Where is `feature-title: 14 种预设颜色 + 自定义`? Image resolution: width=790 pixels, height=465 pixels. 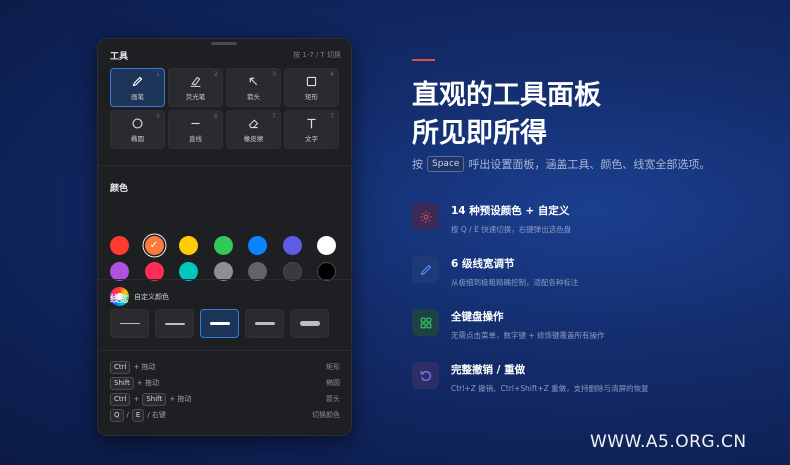 feature-title: 14 种预设颜色 + 自定义 is located at coordinates (510, 211).